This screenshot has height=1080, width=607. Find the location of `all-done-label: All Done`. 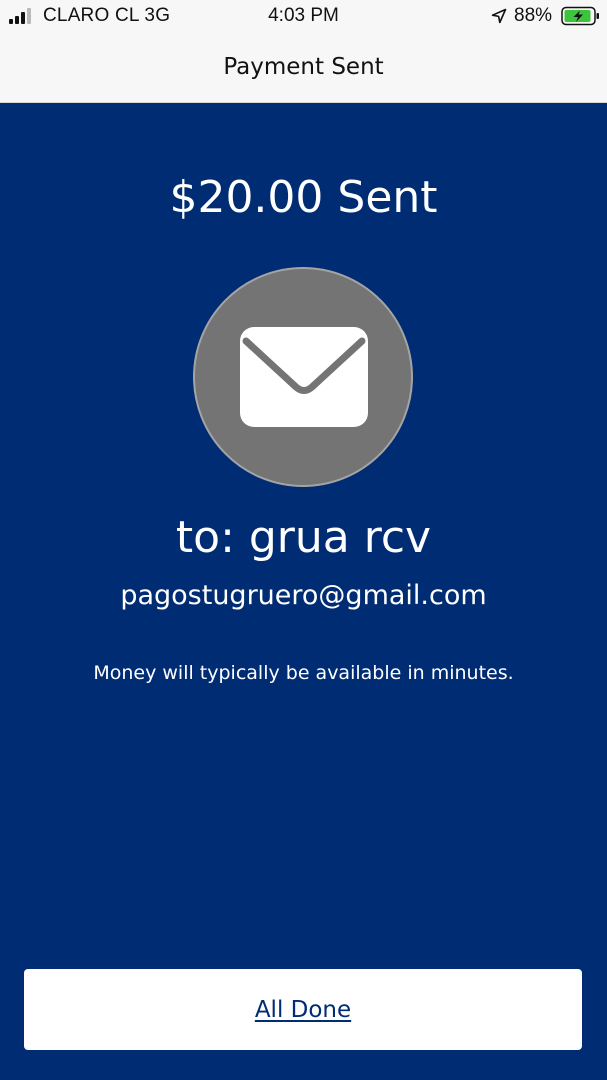

all-done-label: All Done is located at coordinates (303, 1009).